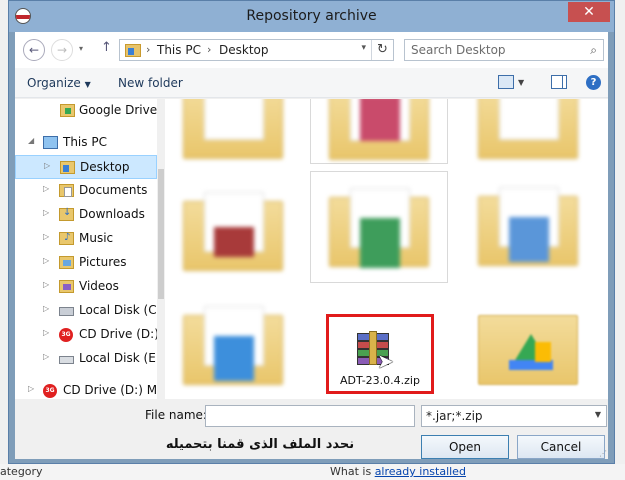 Image resolution: width=625 pixels, height=480 pixels. Describe the element at coordinates (593, 82) in the screenshot. I see `help-icon: ?` at that location.